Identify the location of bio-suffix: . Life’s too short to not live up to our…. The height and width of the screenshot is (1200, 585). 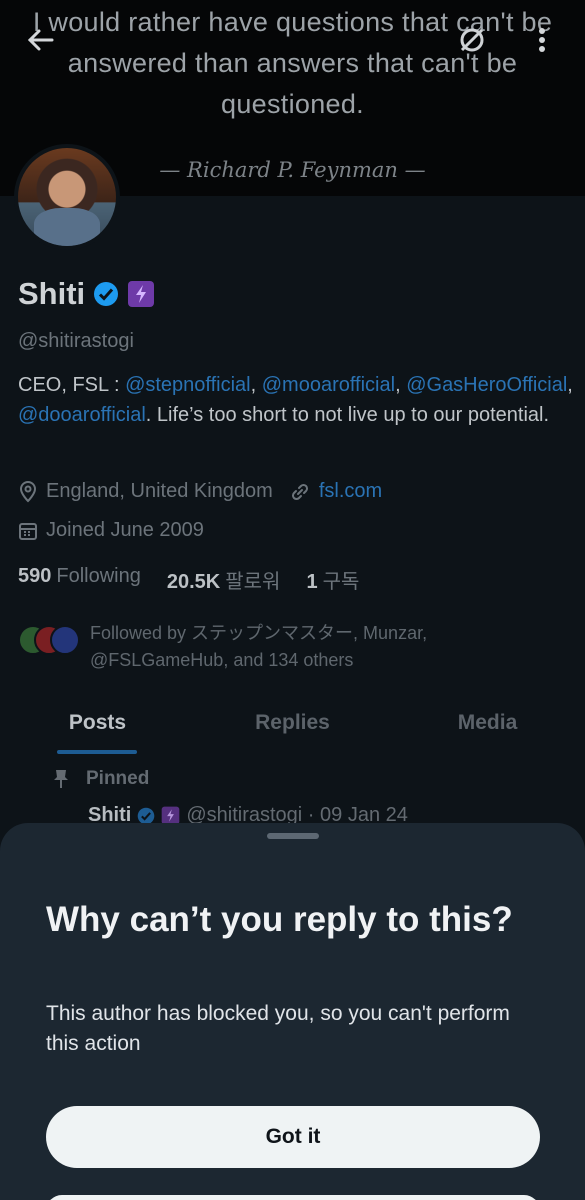
(347, 415).